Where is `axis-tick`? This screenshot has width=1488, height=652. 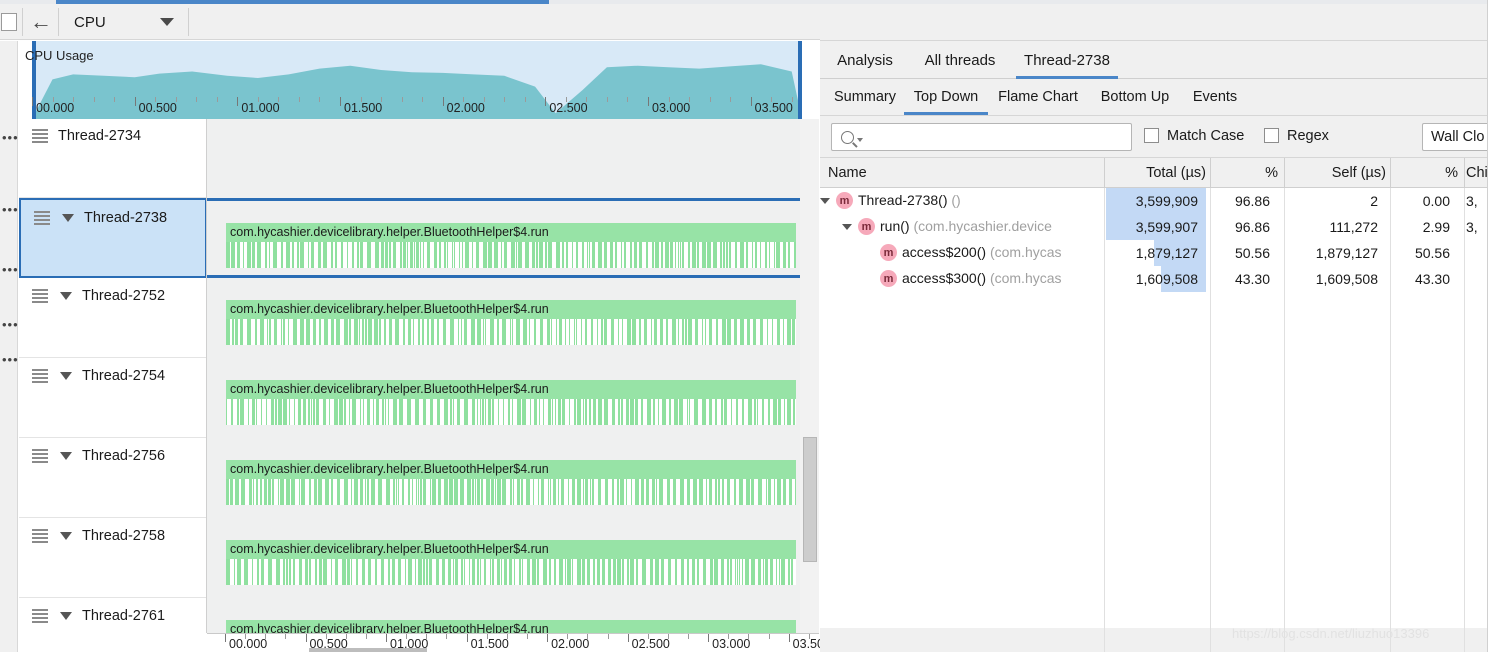
axis-tick is located at coordinates (548, 638).